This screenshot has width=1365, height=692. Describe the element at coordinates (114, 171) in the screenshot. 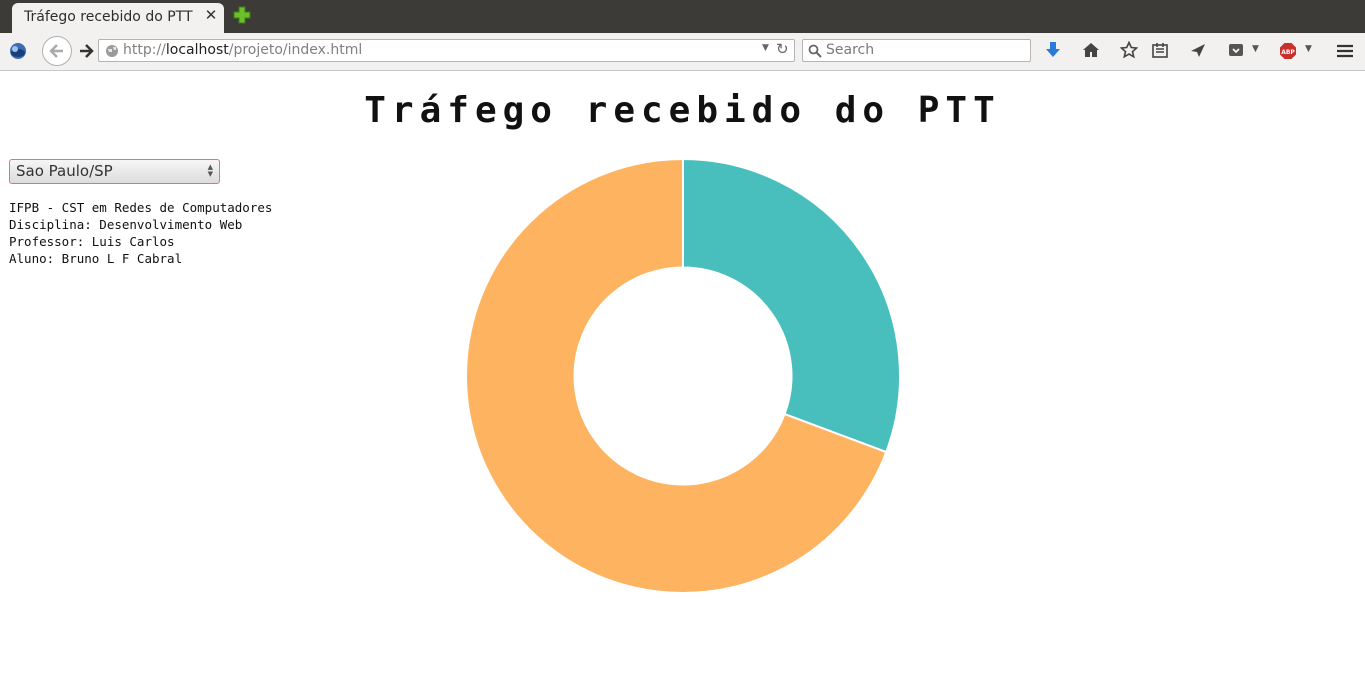

I see `location-select: Sao Paulo/SP ▲ ▼` at that location.